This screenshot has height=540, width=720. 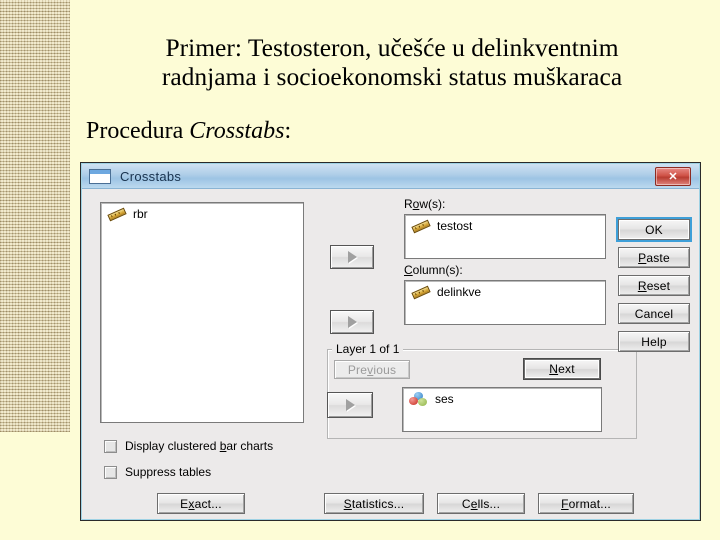 What do you see at coordinates (347, 503) in the screenshot?
I see `statistics-button-key: S` at bounding box center [347, 503].